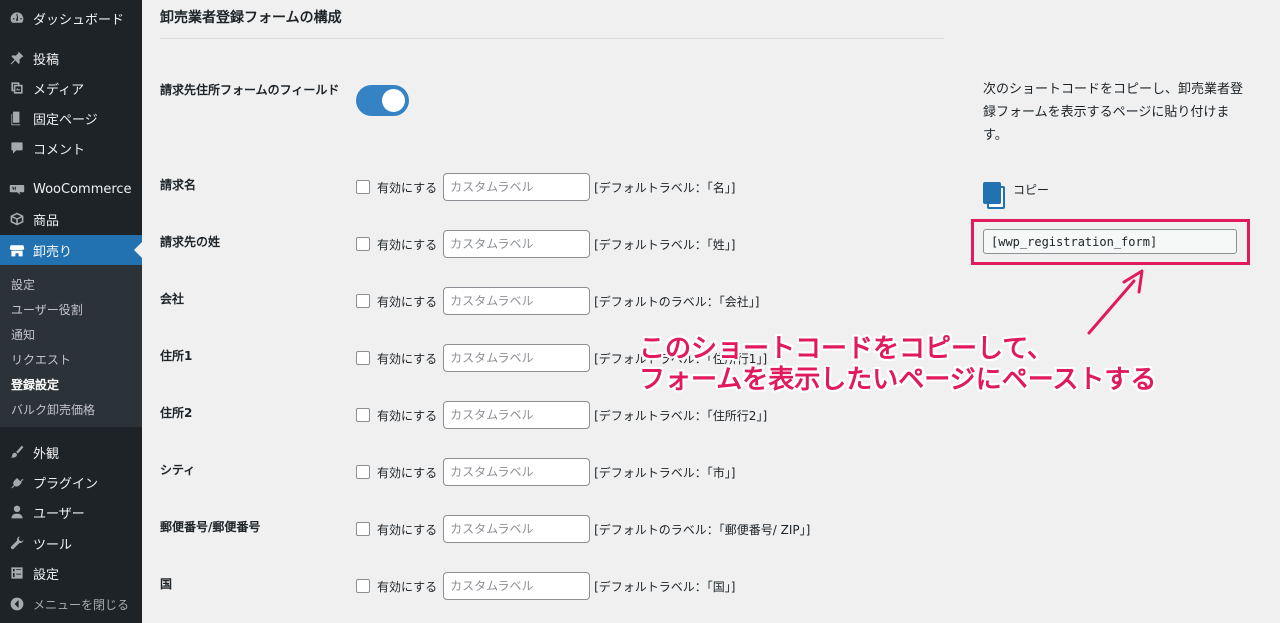 The height and width of the screenshot is (623, 1280). I want to click on sidebar-item-label: プラグイン, so click(66, 484).